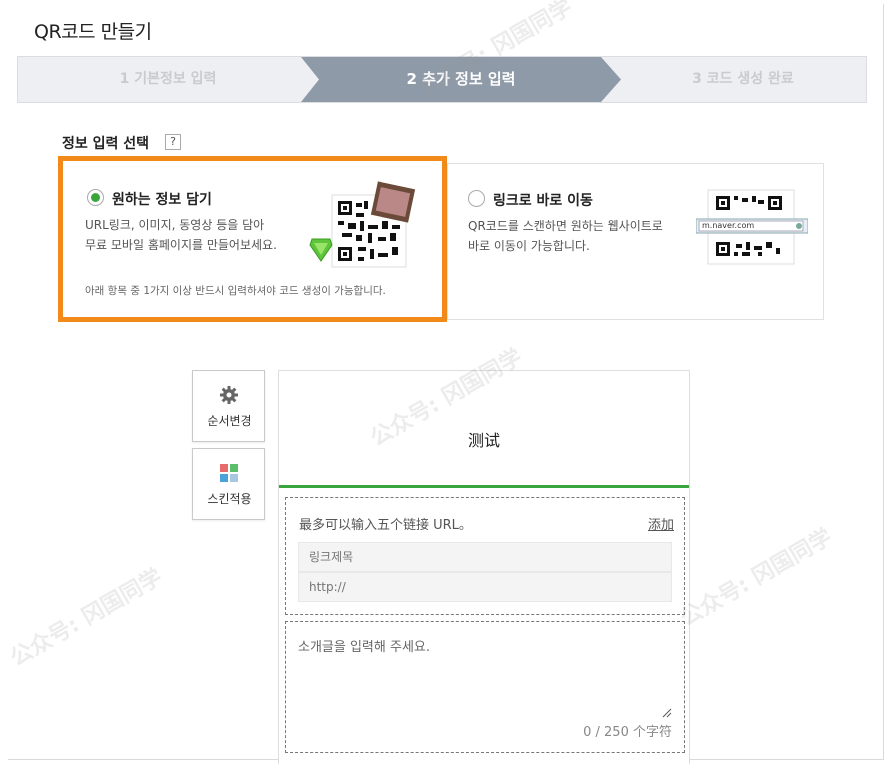  I want to click on link-title-input, so click(485, 557).